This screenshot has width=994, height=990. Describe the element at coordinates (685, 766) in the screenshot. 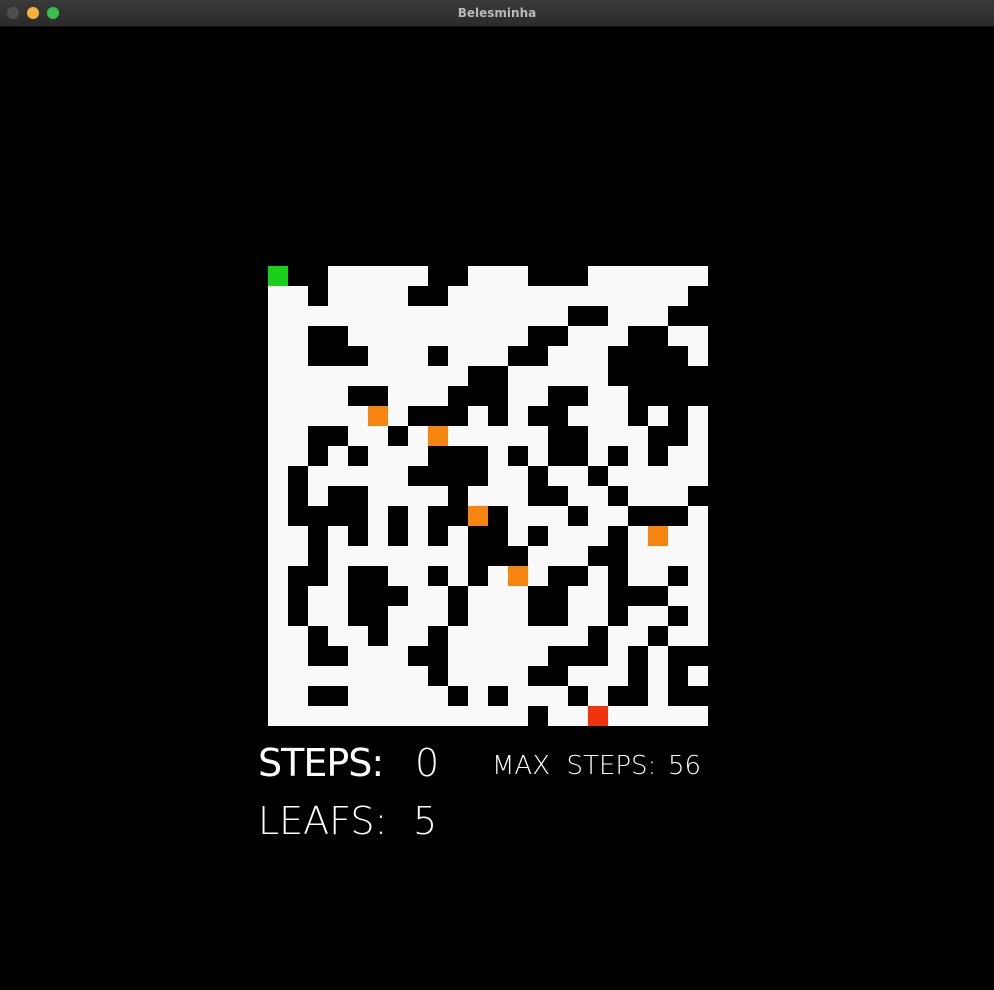

I see `max-steps-value: 56` at that location.